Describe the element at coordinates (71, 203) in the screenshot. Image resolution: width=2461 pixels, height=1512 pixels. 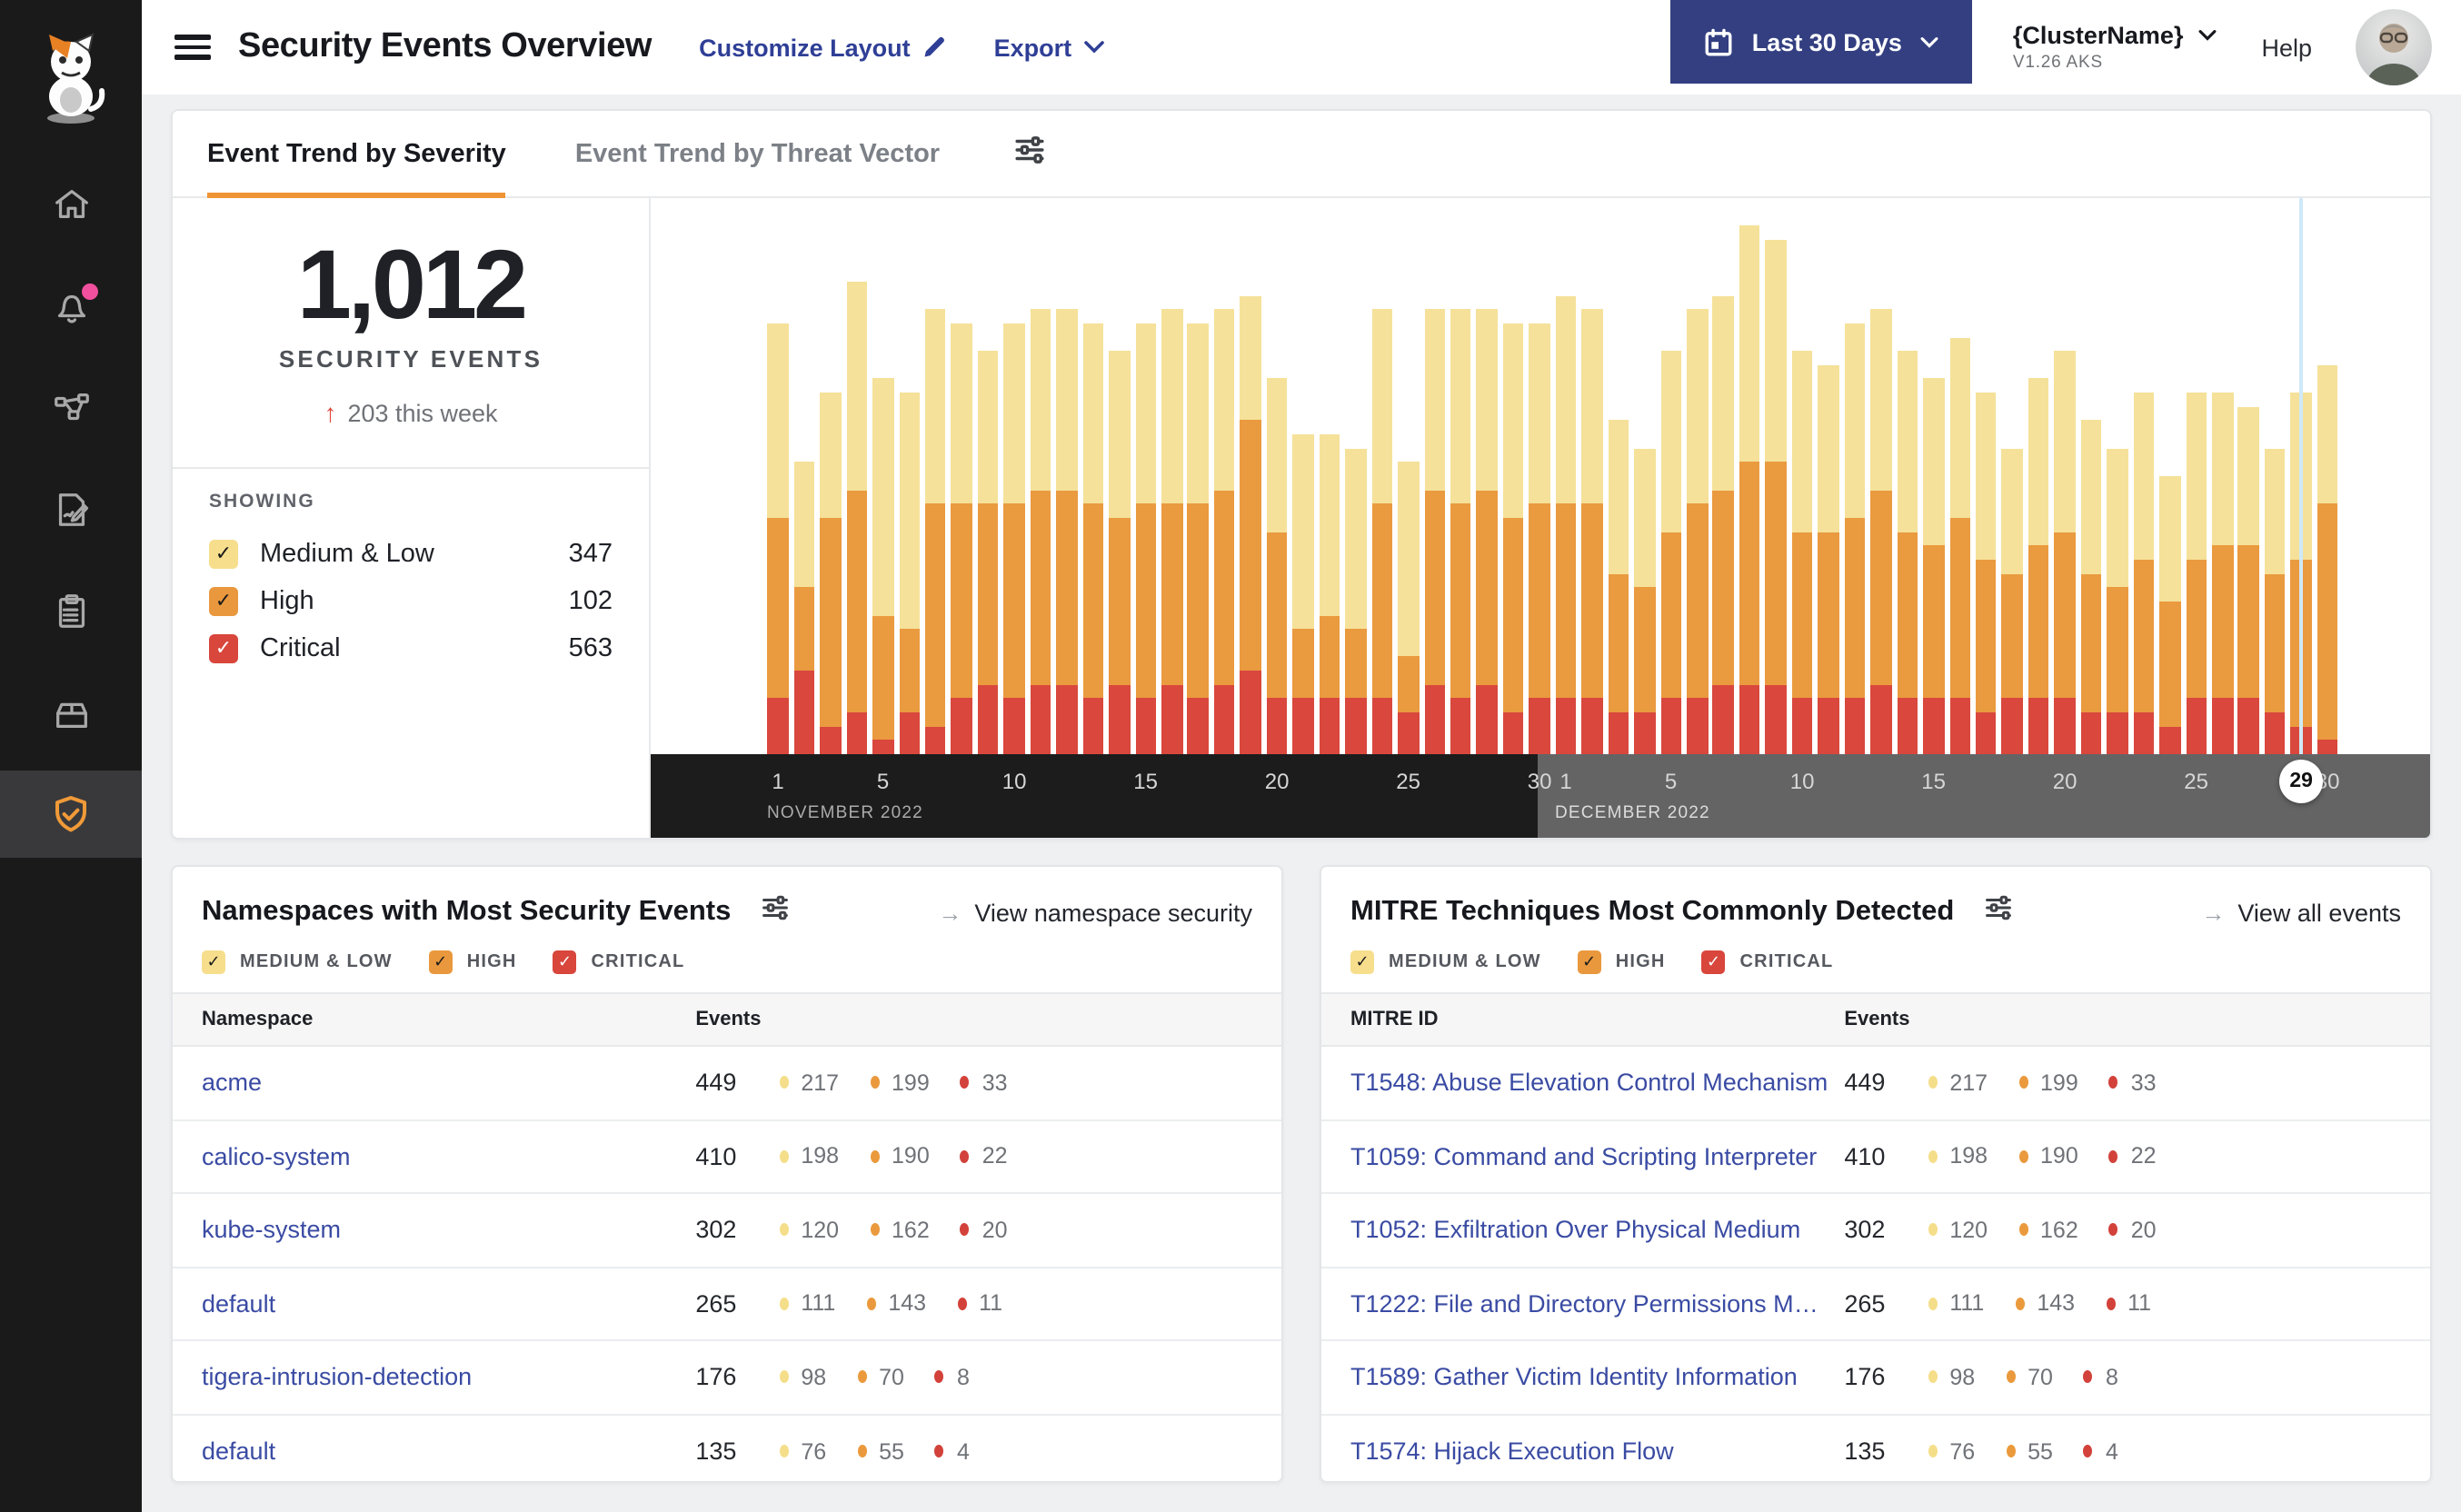
I see `sidebar-item-home` at that location.